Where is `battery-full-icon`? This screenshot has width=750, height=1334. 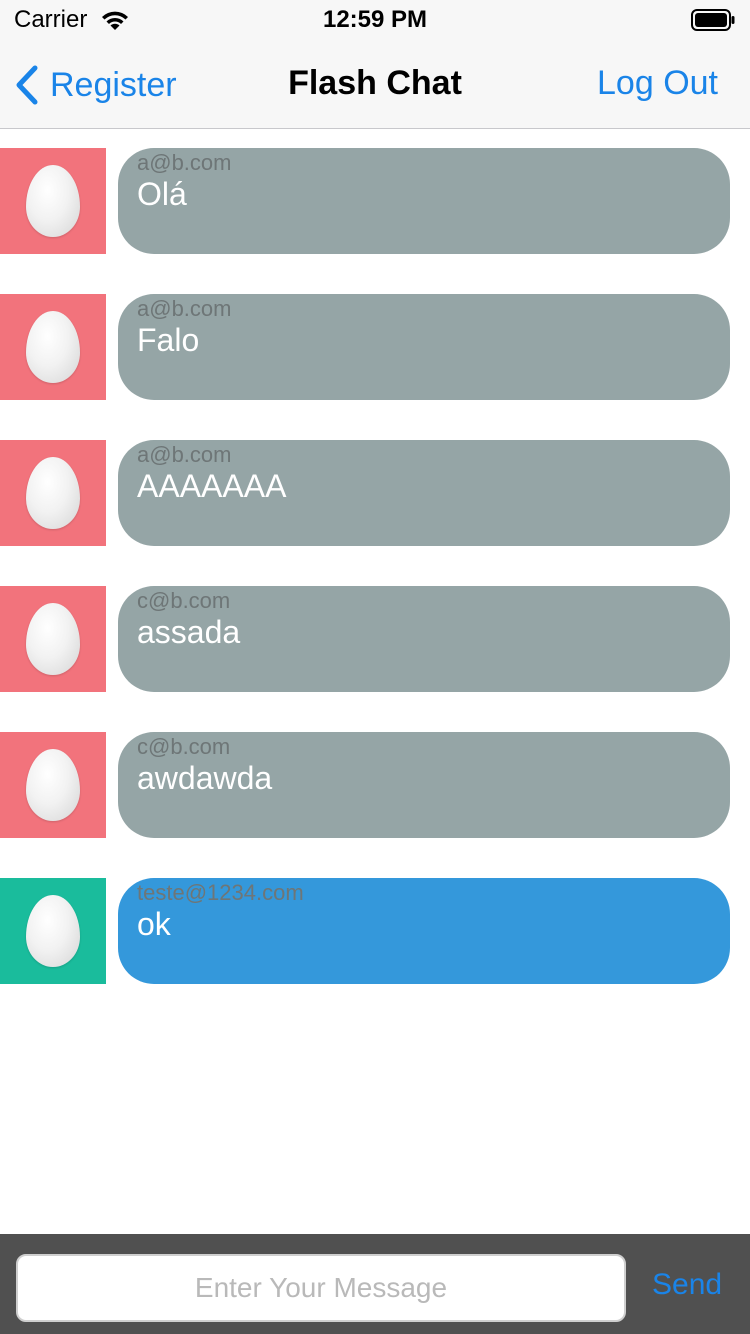 battery-full-icon is located at coordinates (713, 20).